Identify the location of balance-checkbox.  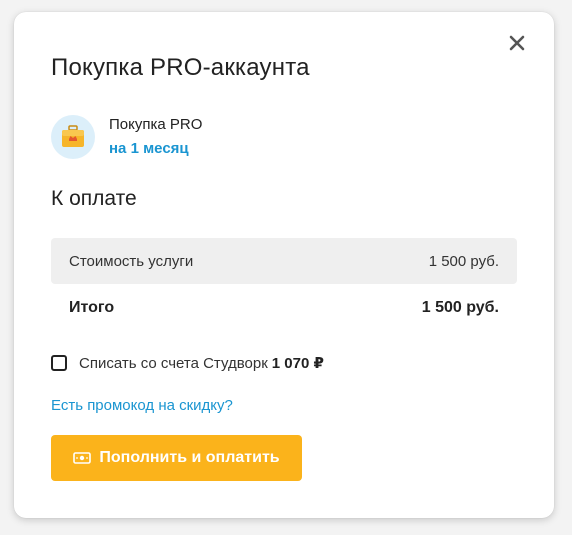
(59, 363).